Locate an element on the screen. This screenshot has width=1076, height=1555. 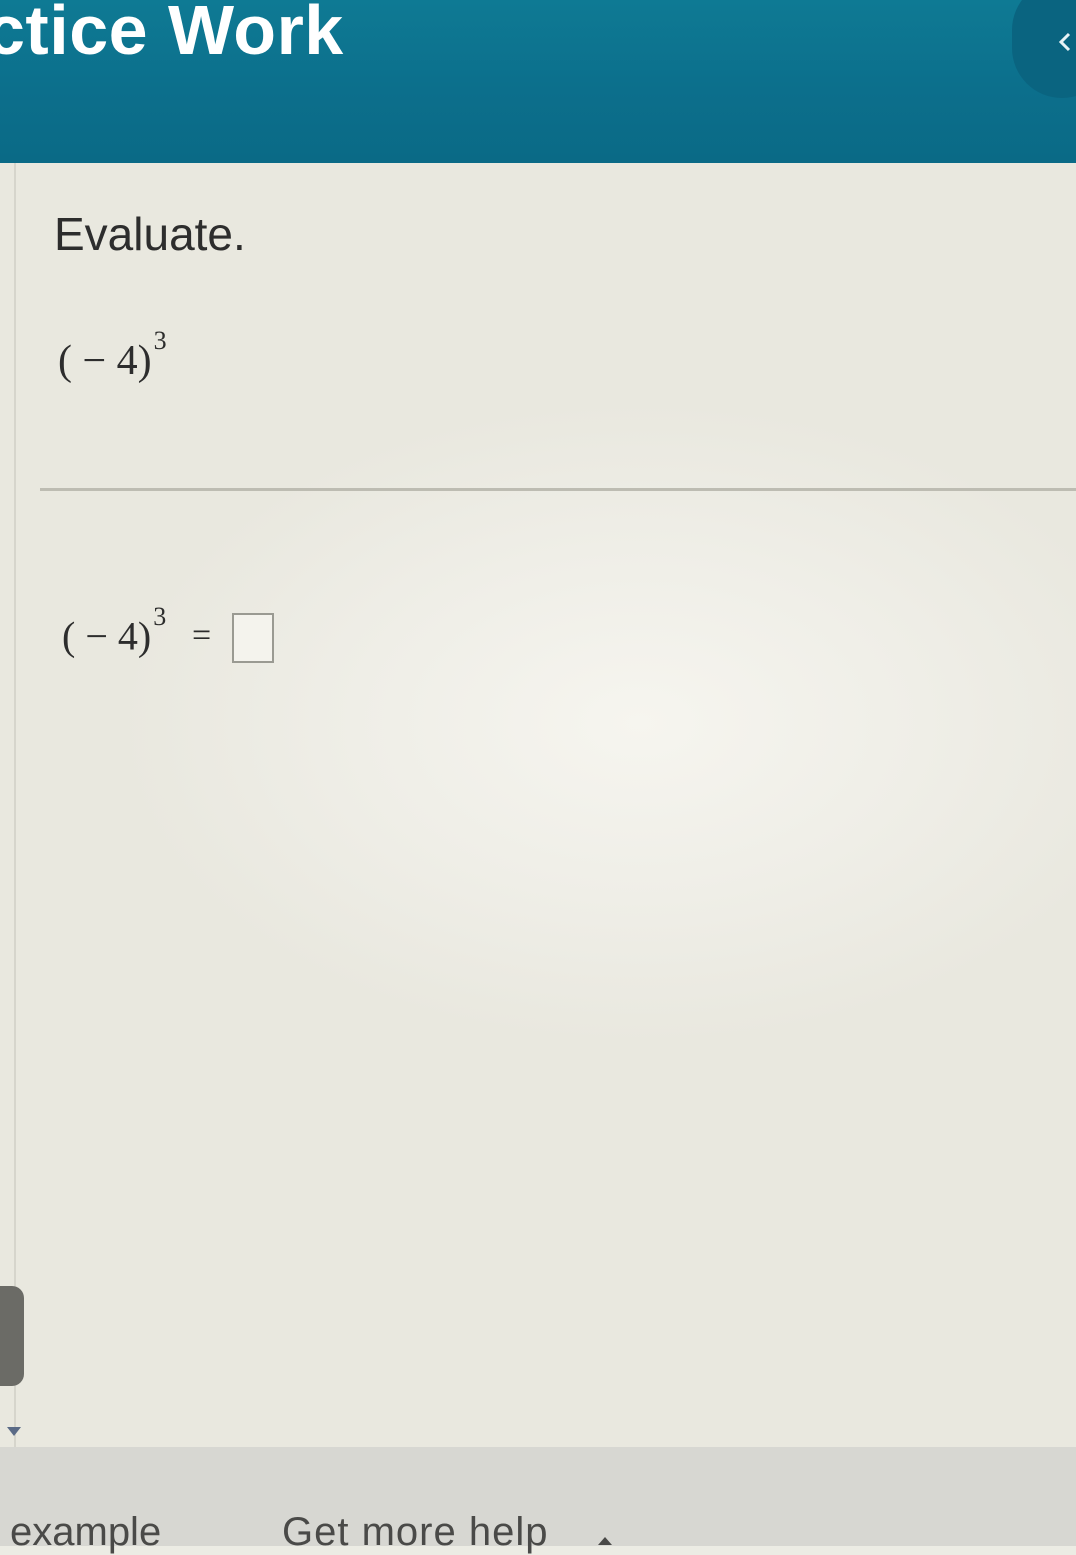
answer-expression-exponent: 3 is located at coordinates (160, 616).